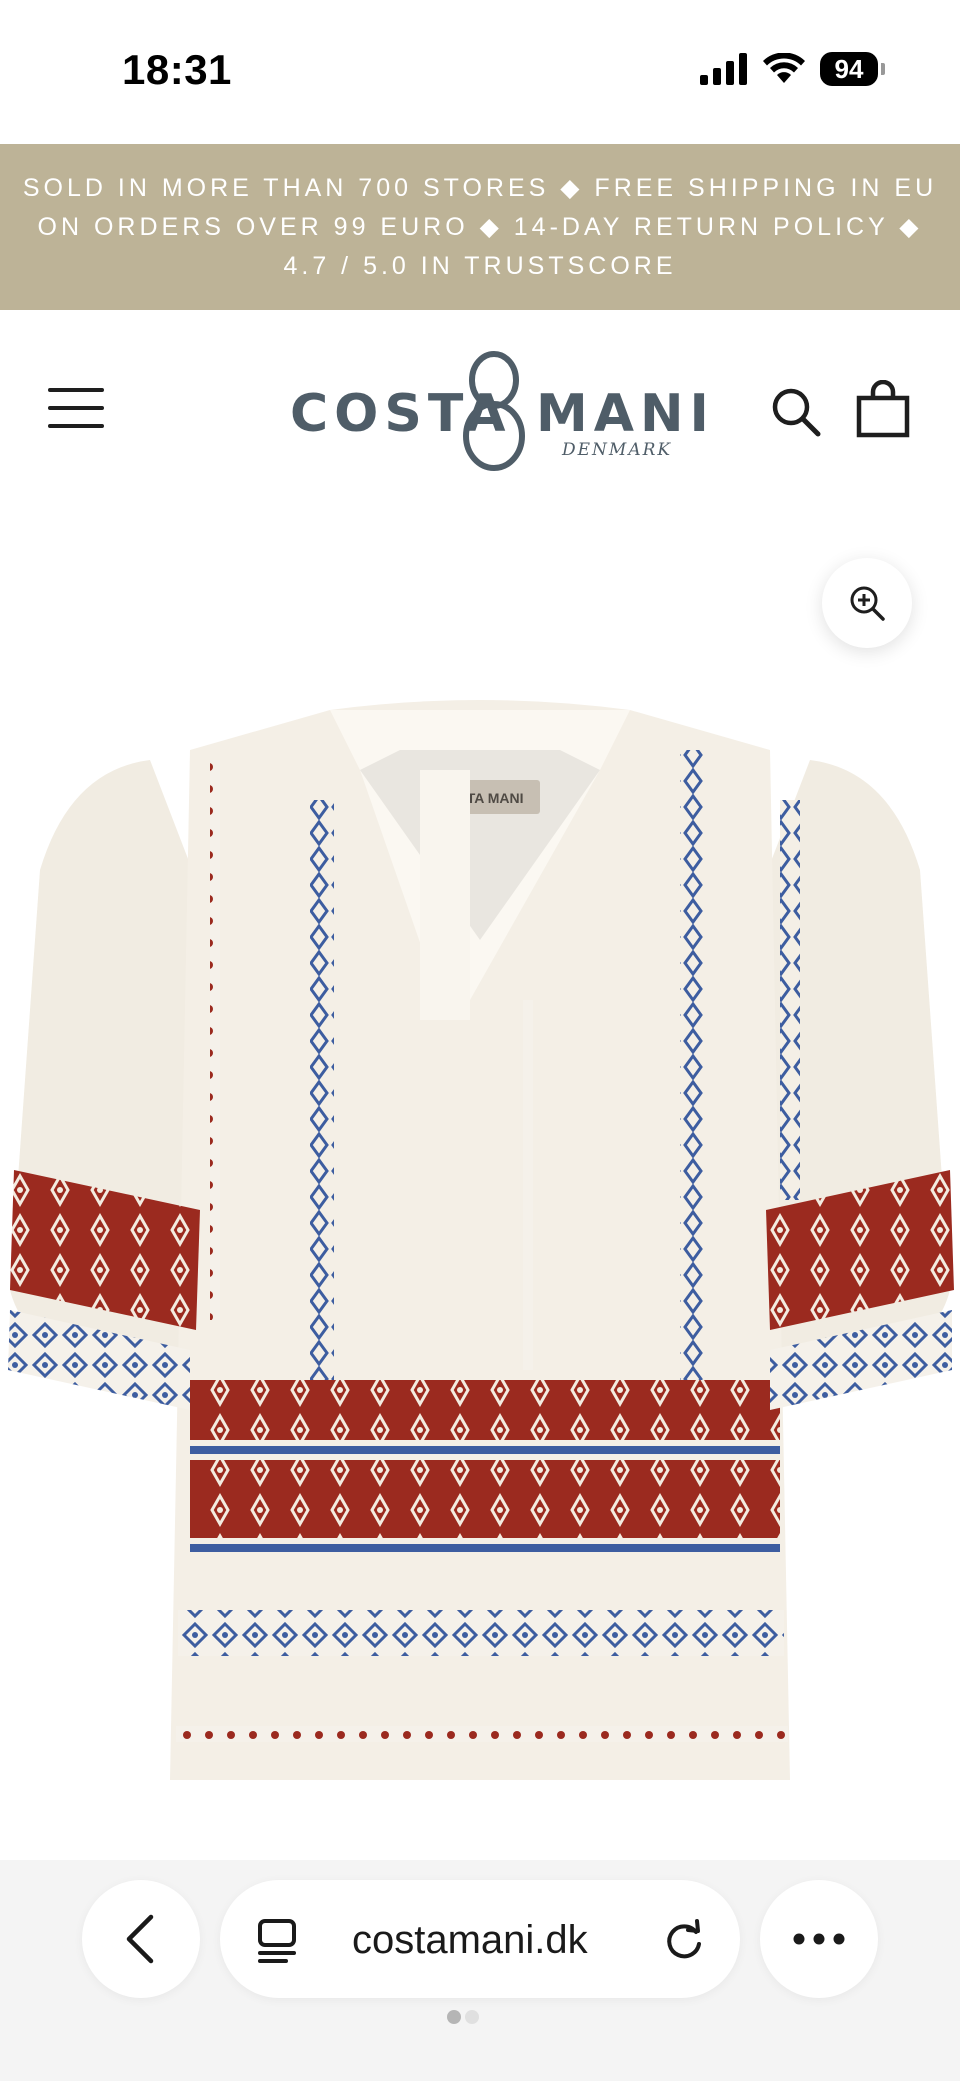 This screenshot has width=960, height=2081. Describe the element at coordinates (279, 1941) in the screenshot. I see `tabs-icon` at that location.